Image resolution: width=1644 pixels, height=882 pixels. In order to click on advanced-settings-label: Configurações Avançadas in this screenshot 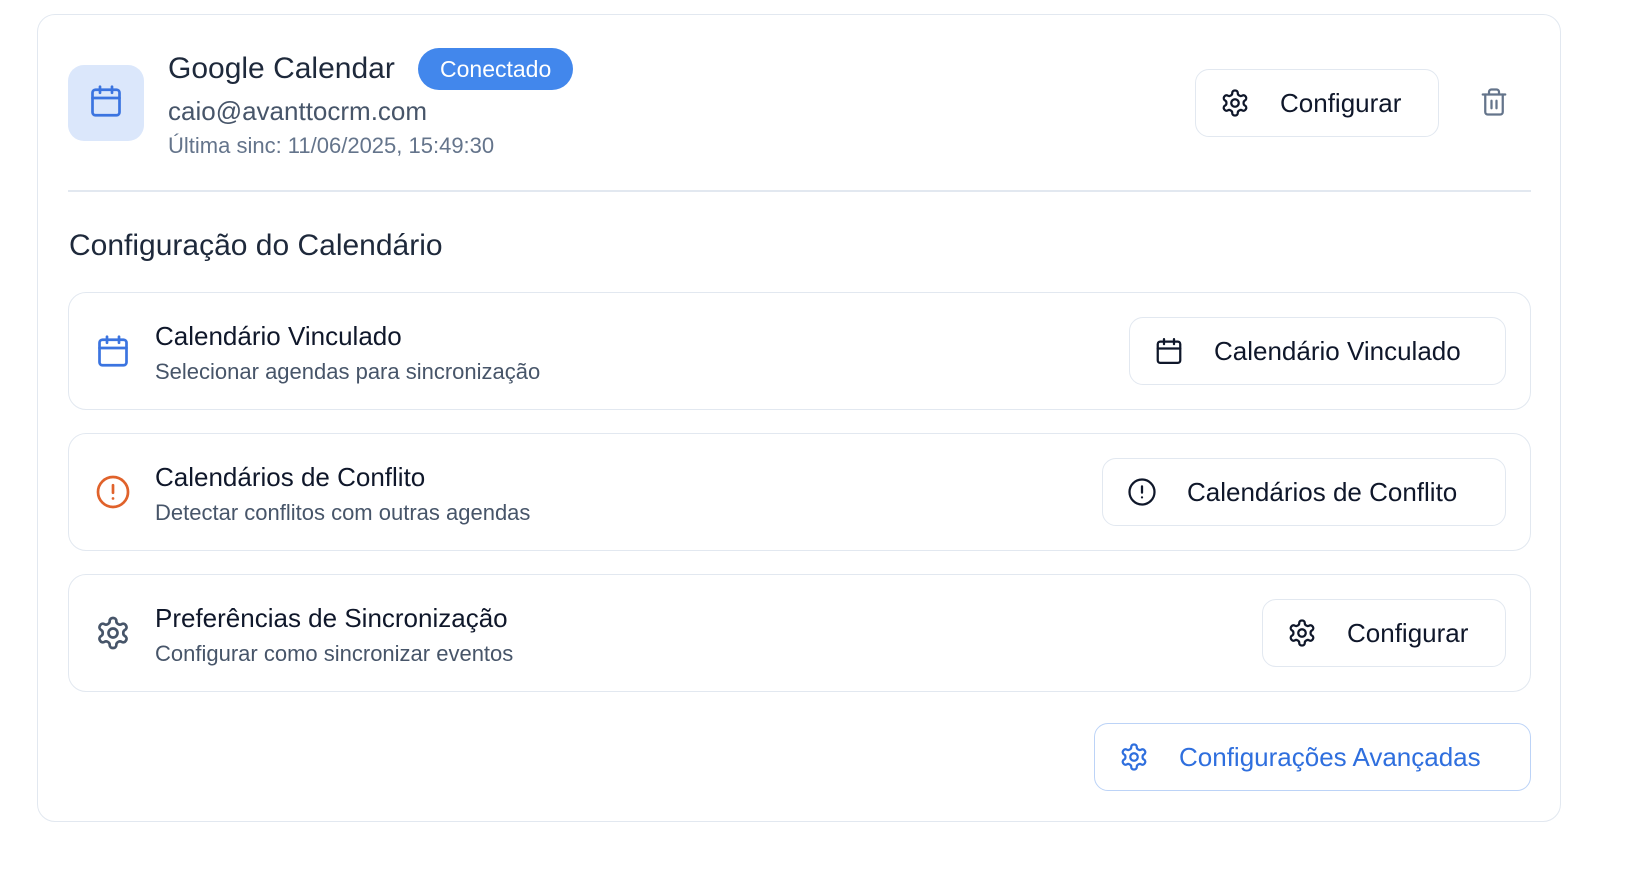, I will do `click(1330, 756)`.